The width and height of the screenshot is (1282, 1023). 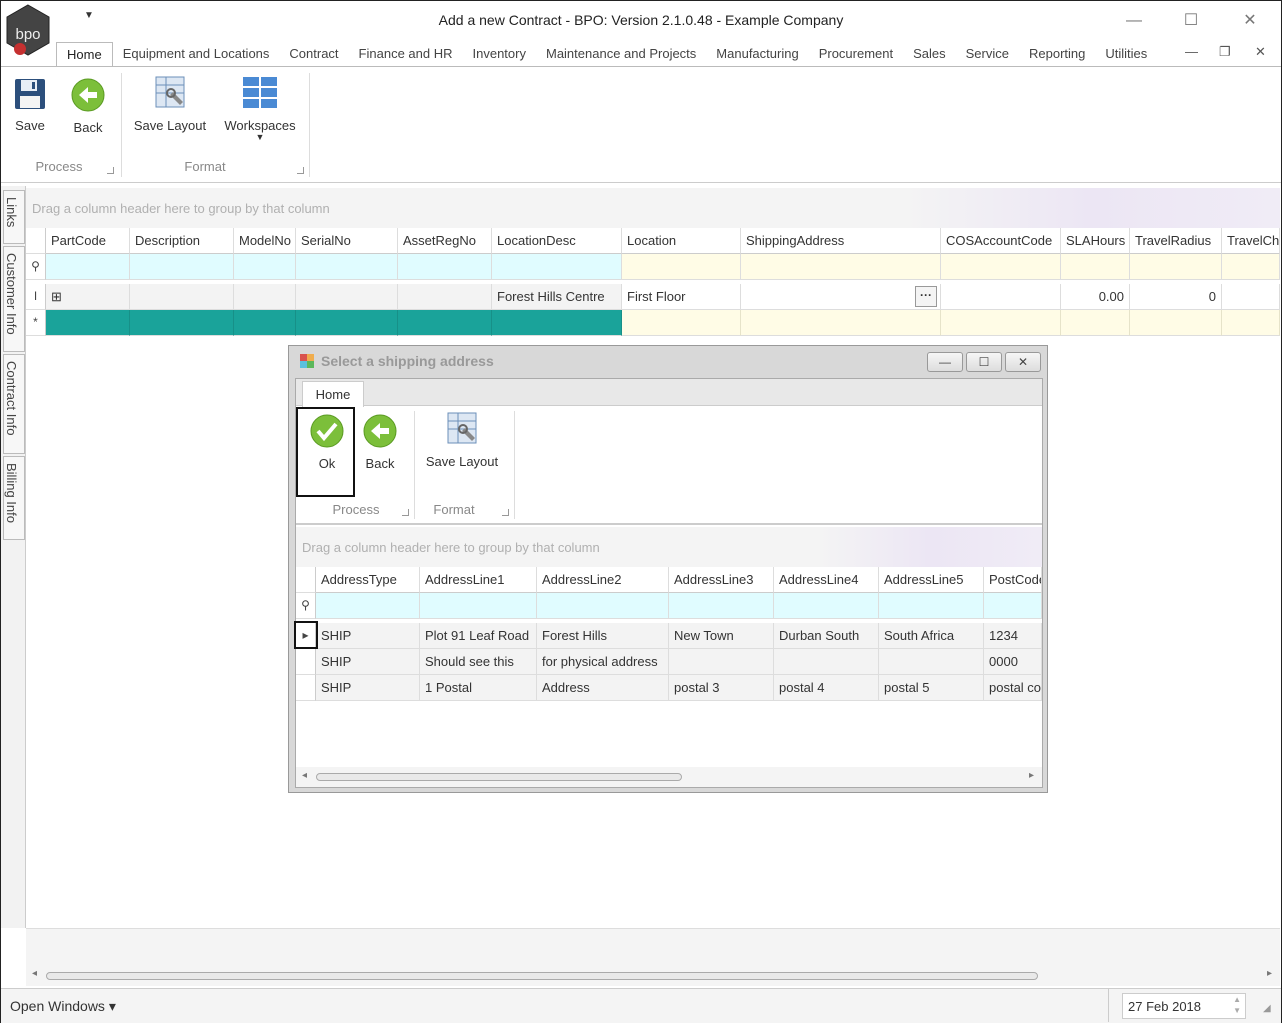 I want to click on side-tab-contract-info: Contract Info, so click(x=14, y=404).